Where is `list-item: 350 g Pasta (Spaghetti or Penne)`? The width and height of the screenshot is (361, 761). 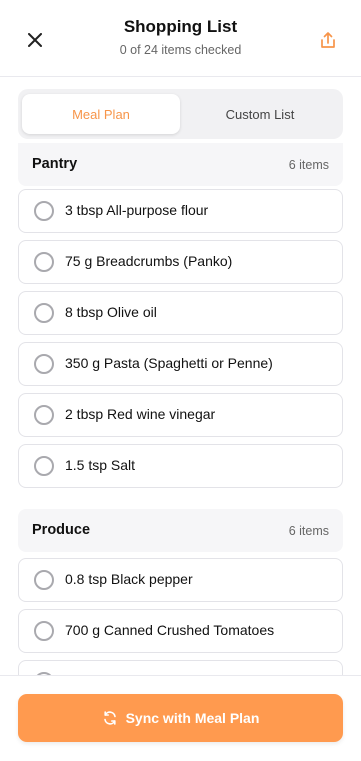
list-item: 350 g Pasta (Spaghetti or Penne) is located at coordinates (180, 364).